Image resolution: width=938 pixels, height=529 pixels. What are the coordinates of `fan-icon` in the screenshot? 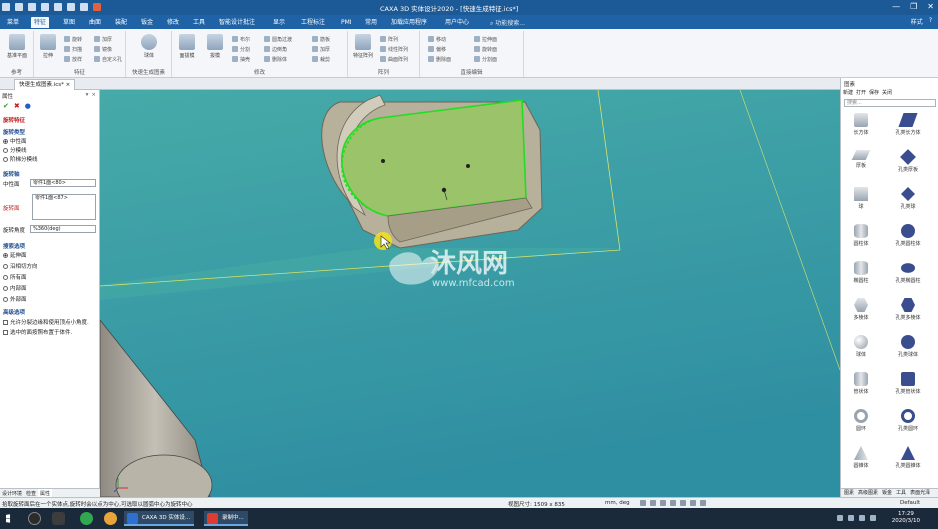 It's located at (58, 518).